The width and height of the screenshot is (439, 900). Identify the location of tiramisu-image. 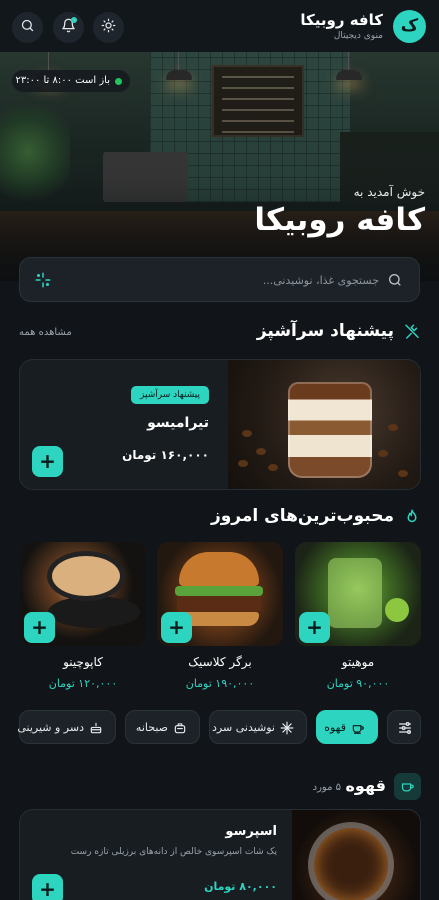
(324, 424).